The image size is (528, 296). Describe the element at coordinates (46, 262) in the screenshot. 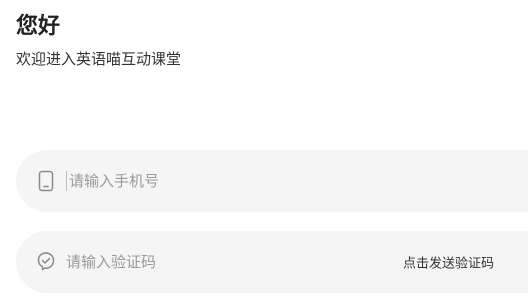

I see `shield-check-icon` at that location.